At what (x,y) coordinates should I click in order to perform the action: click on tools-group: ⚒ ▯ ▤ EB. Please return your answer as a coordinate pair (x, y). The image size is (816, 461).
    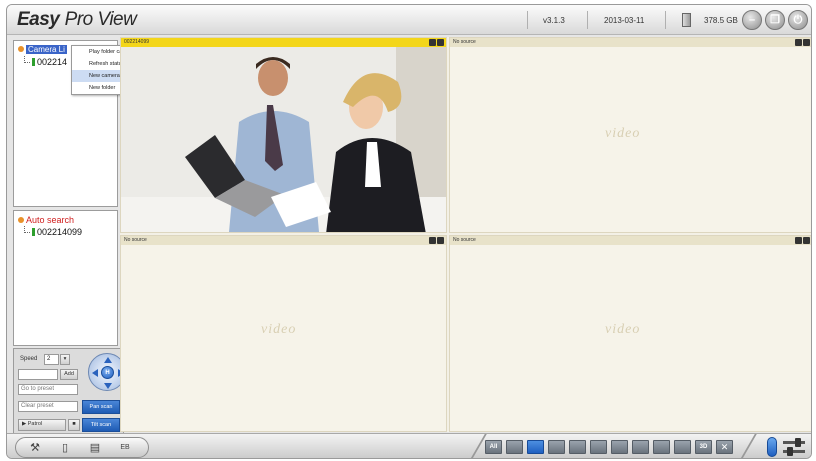
    Looking at the image, I should click on (82, 447).